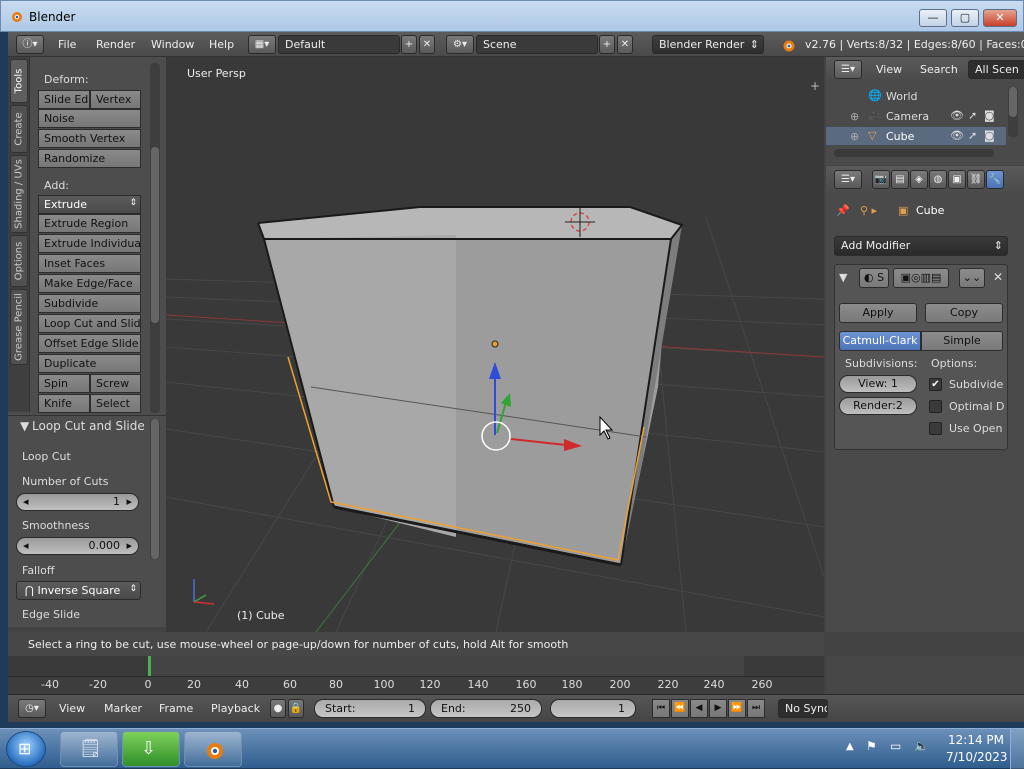 The height and width of the screenshot is (769, 1024). I want to click on add-scene-icon: +, so click(607, 44).